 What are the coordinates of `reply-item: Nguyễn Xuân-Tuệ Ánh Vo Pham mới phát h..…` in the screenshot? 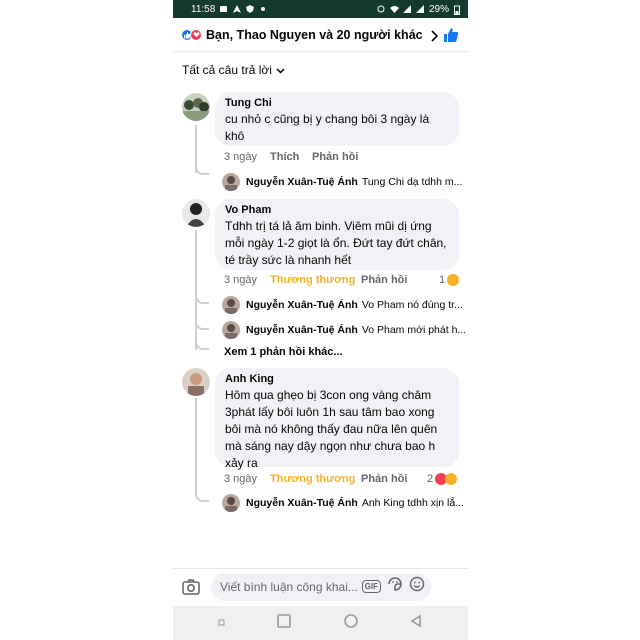 It's located at (344, 330).